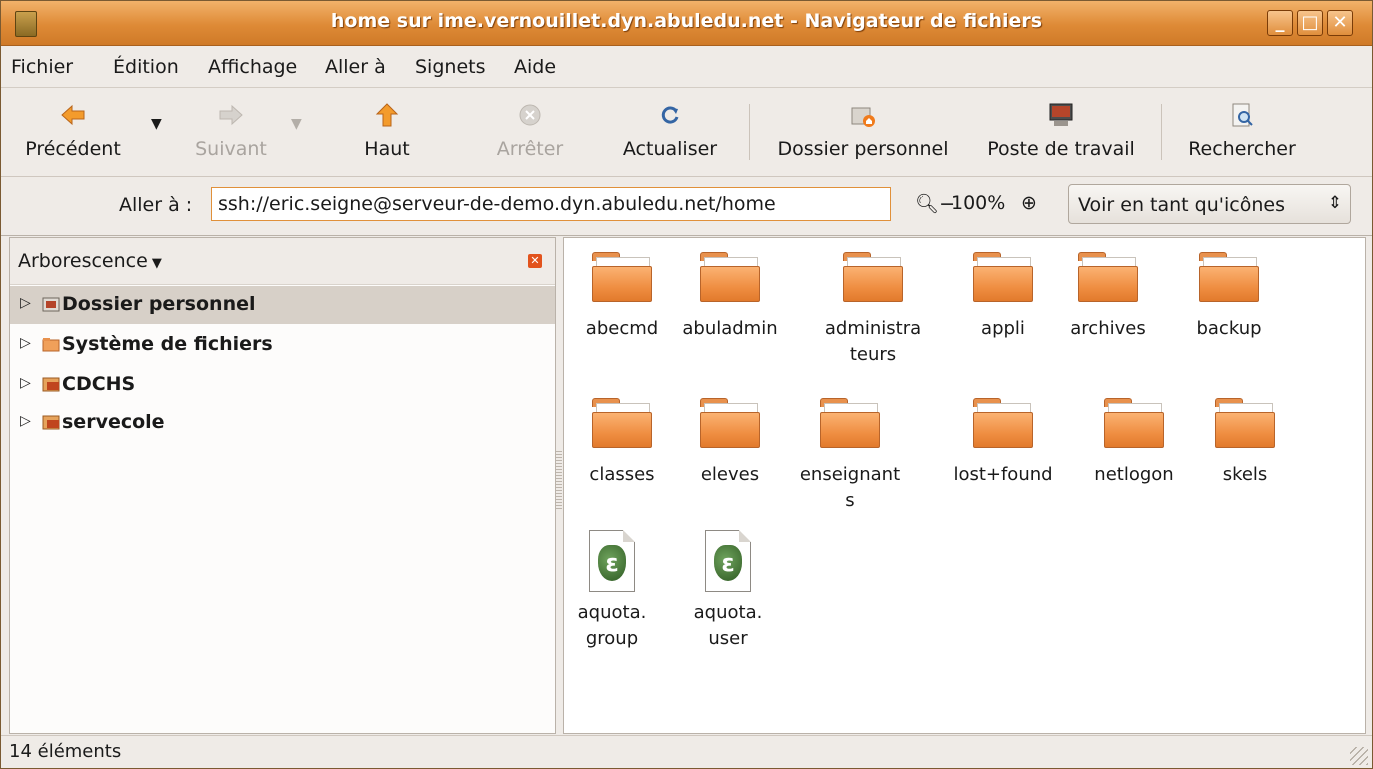  I want to click on menu-fichier: Fichier, so click(42, 67).